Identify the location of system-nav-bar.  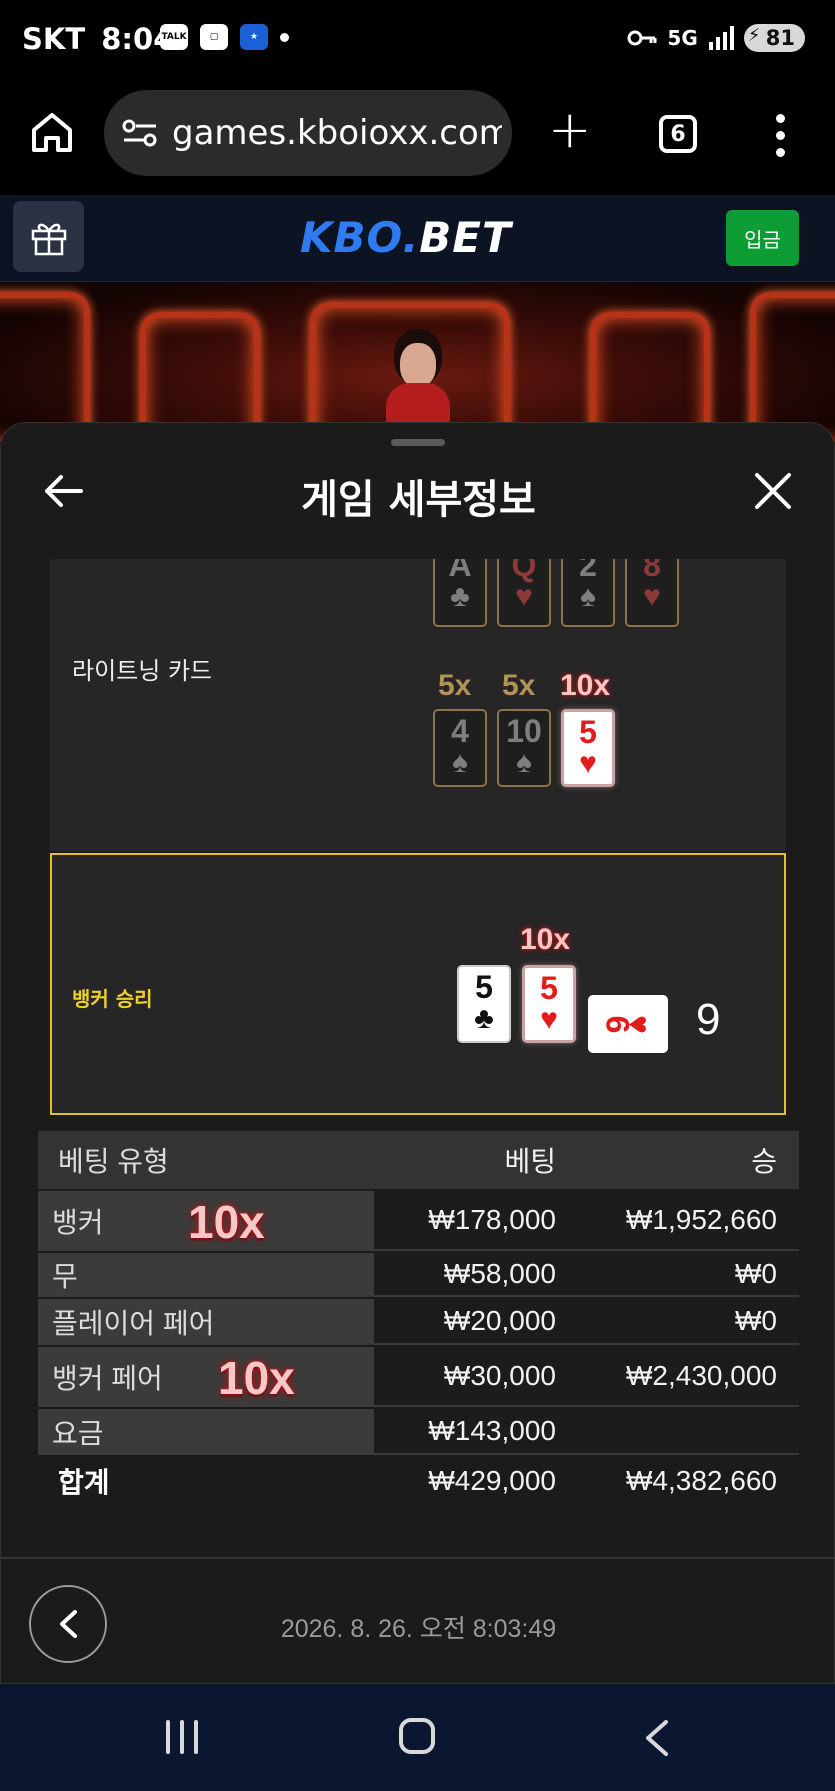
(417, 1737).